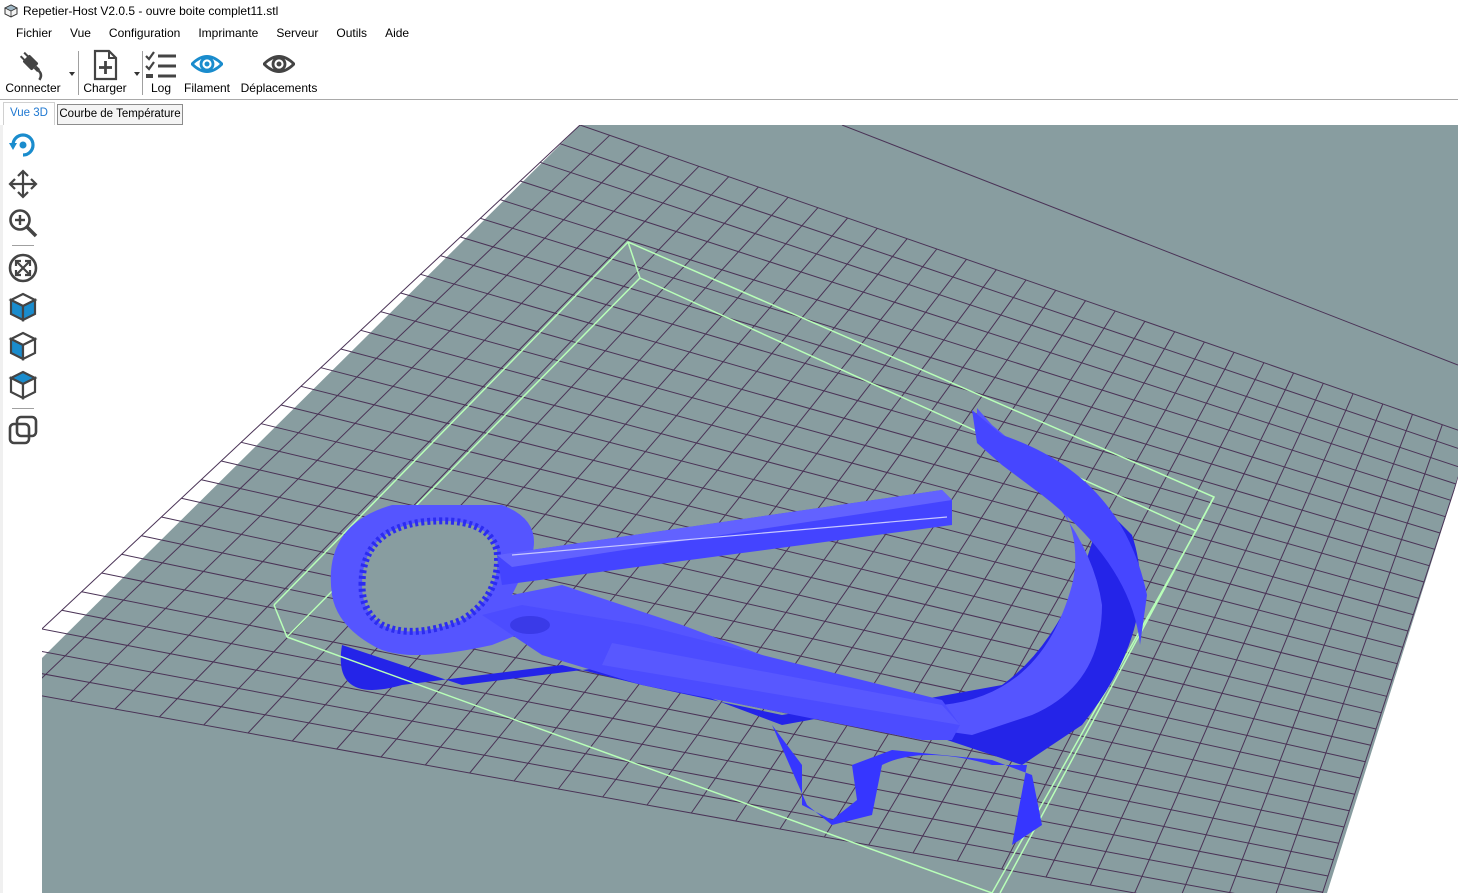 This screenshot has height=893, width=1458. I want to click on checklist-icon, so click(160, 64).